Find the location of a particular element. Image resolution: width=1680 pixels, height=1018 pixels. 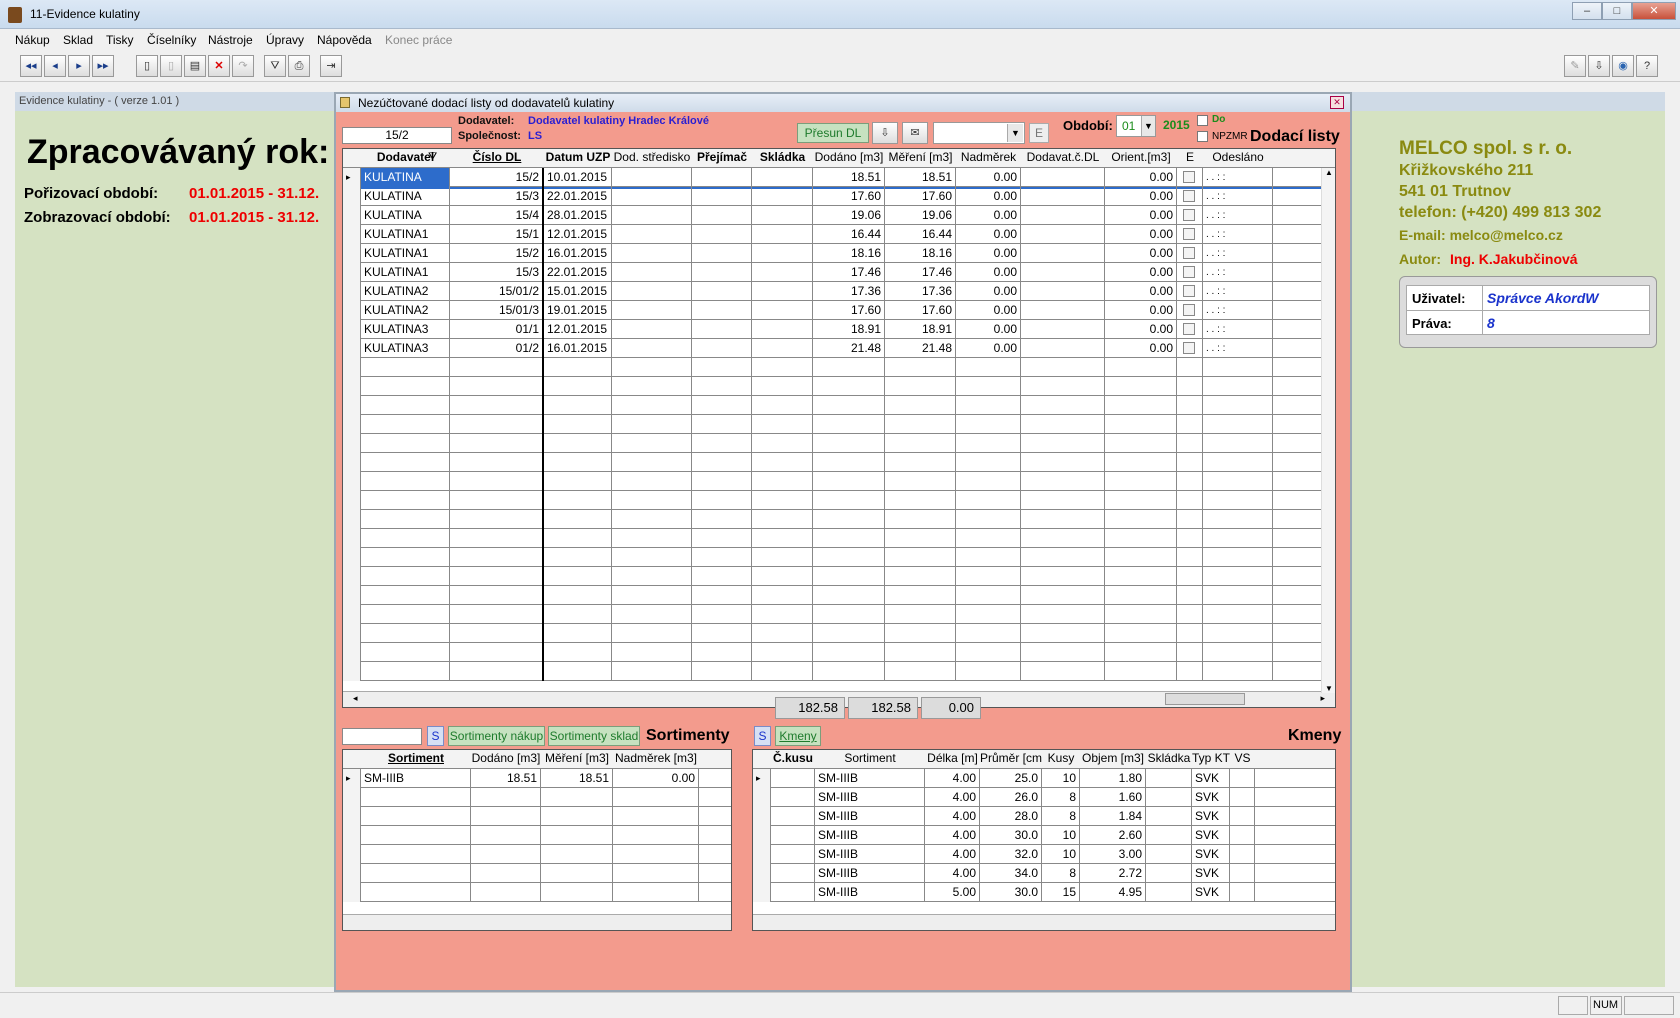

filter-combobox: ▼ is located at coordinates (979, 133).